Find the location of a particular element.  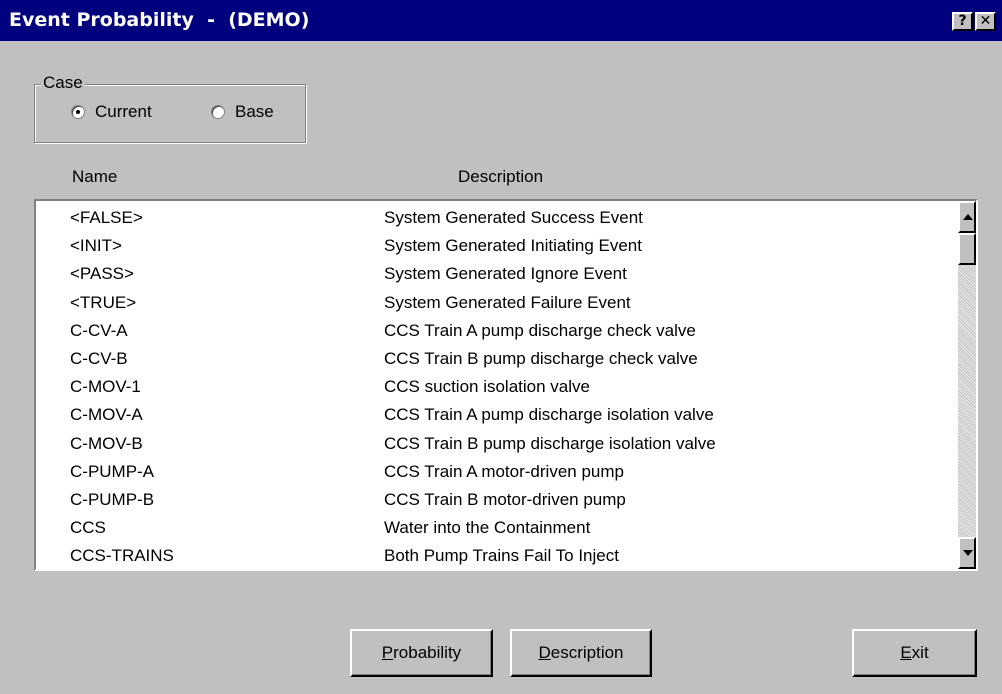

case-current-option: Current is located at coordinates (111, 112).